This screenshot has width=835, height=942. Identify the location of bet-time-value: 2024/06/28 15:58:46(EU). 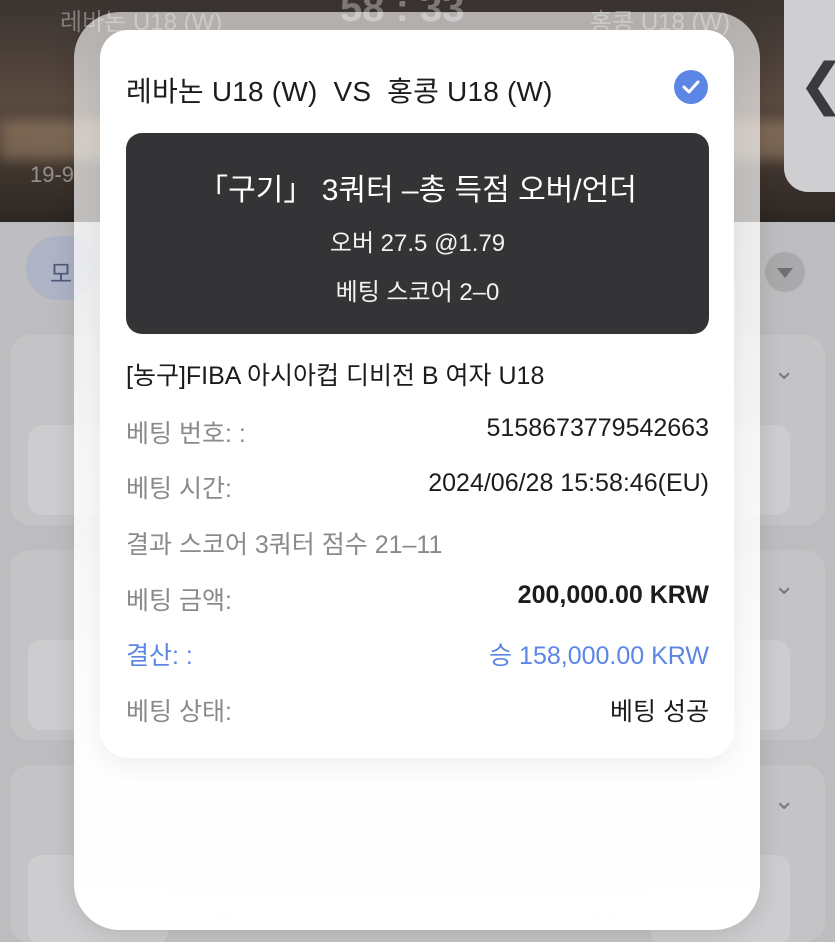
(568, 483).